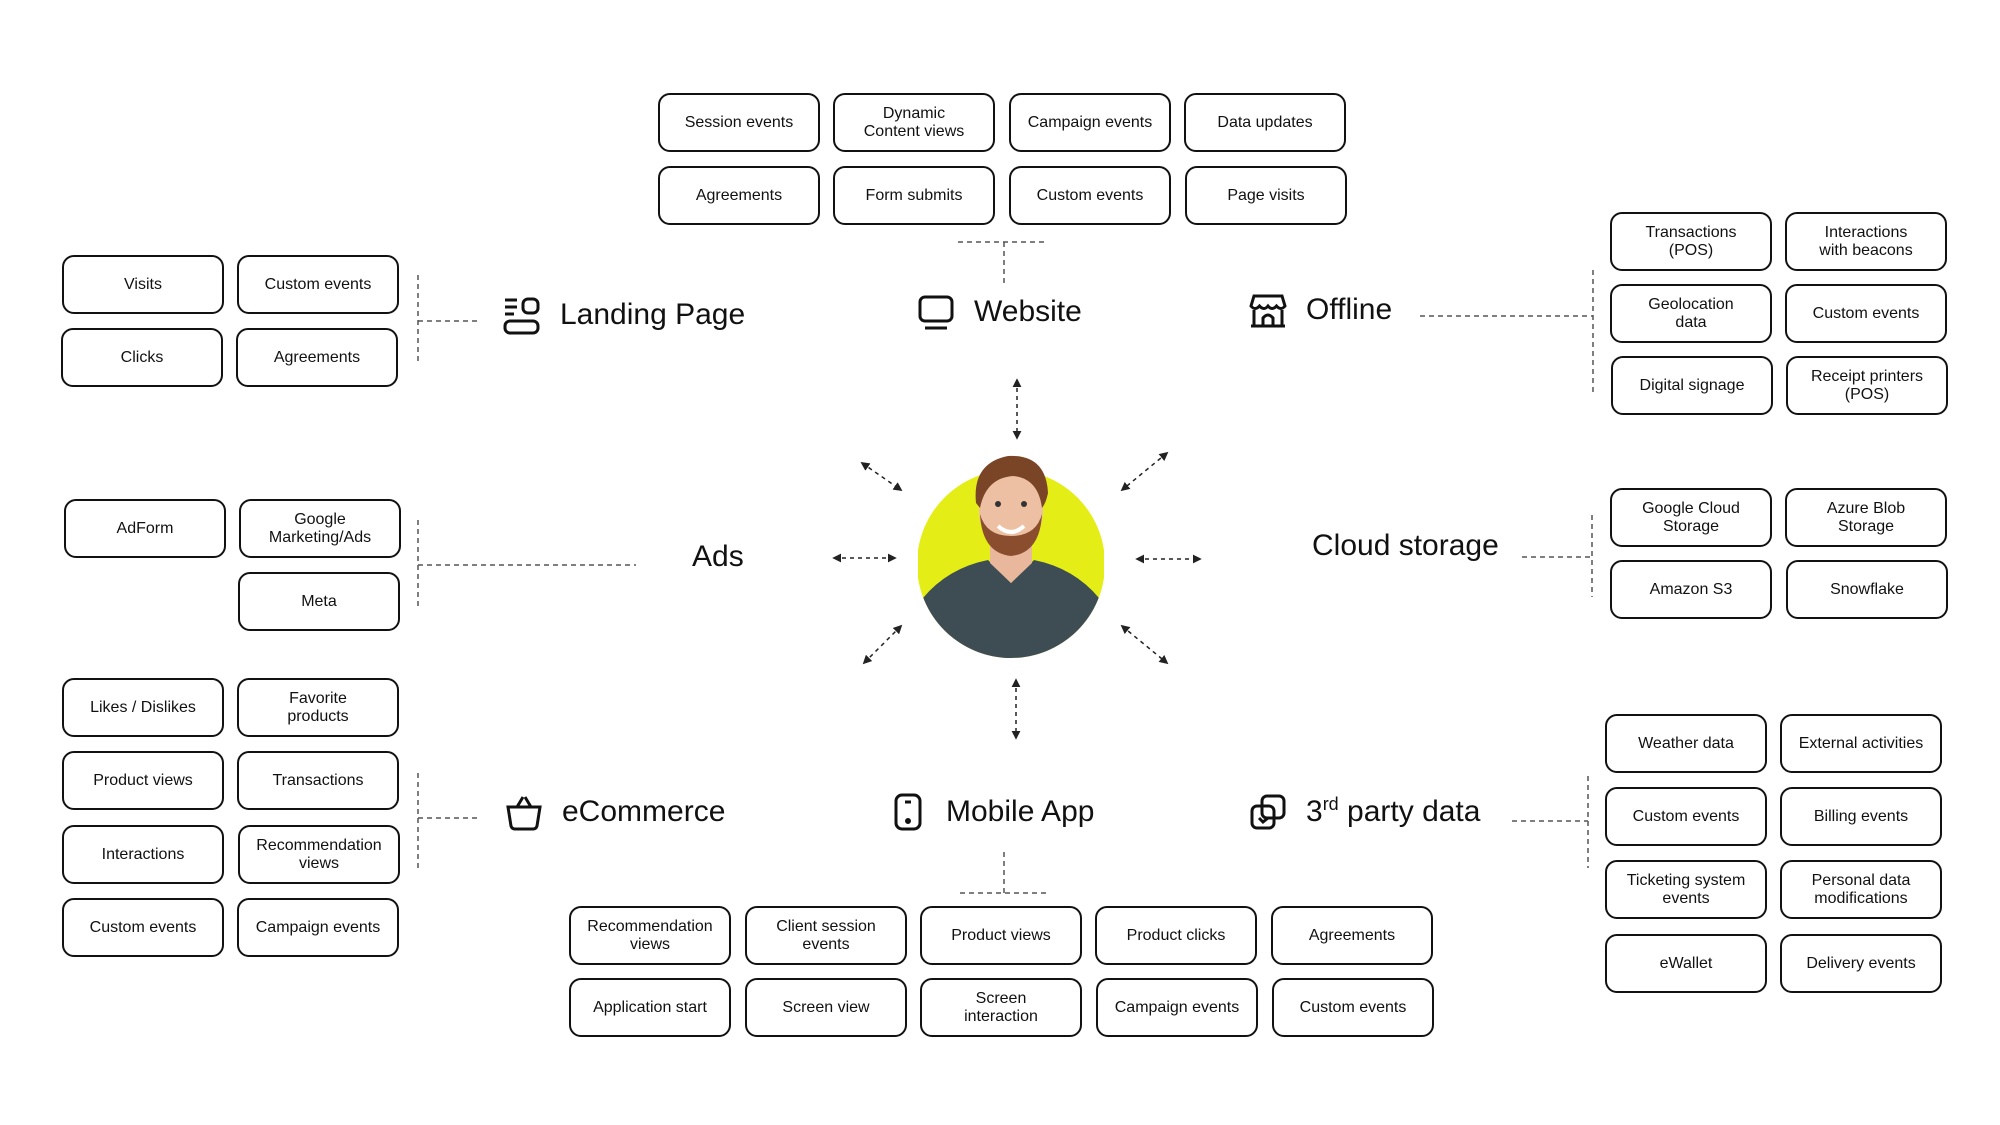 Image resolution: width=2000 pixels, height=1125 pixels. What do you see at coordinates (143, 707) in the screenshot?
I see `ecommerce-item: Likes / Dislikes` at bounding box center [143, 707].